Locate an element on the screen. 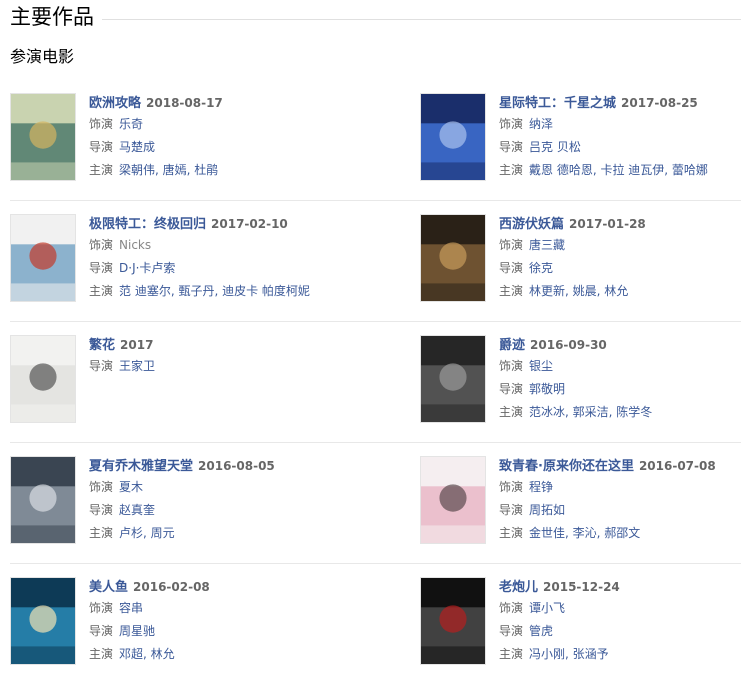 This screenshot has width=741, height=678. director-value: 郭敬明 is located at coordinates (547, 389).